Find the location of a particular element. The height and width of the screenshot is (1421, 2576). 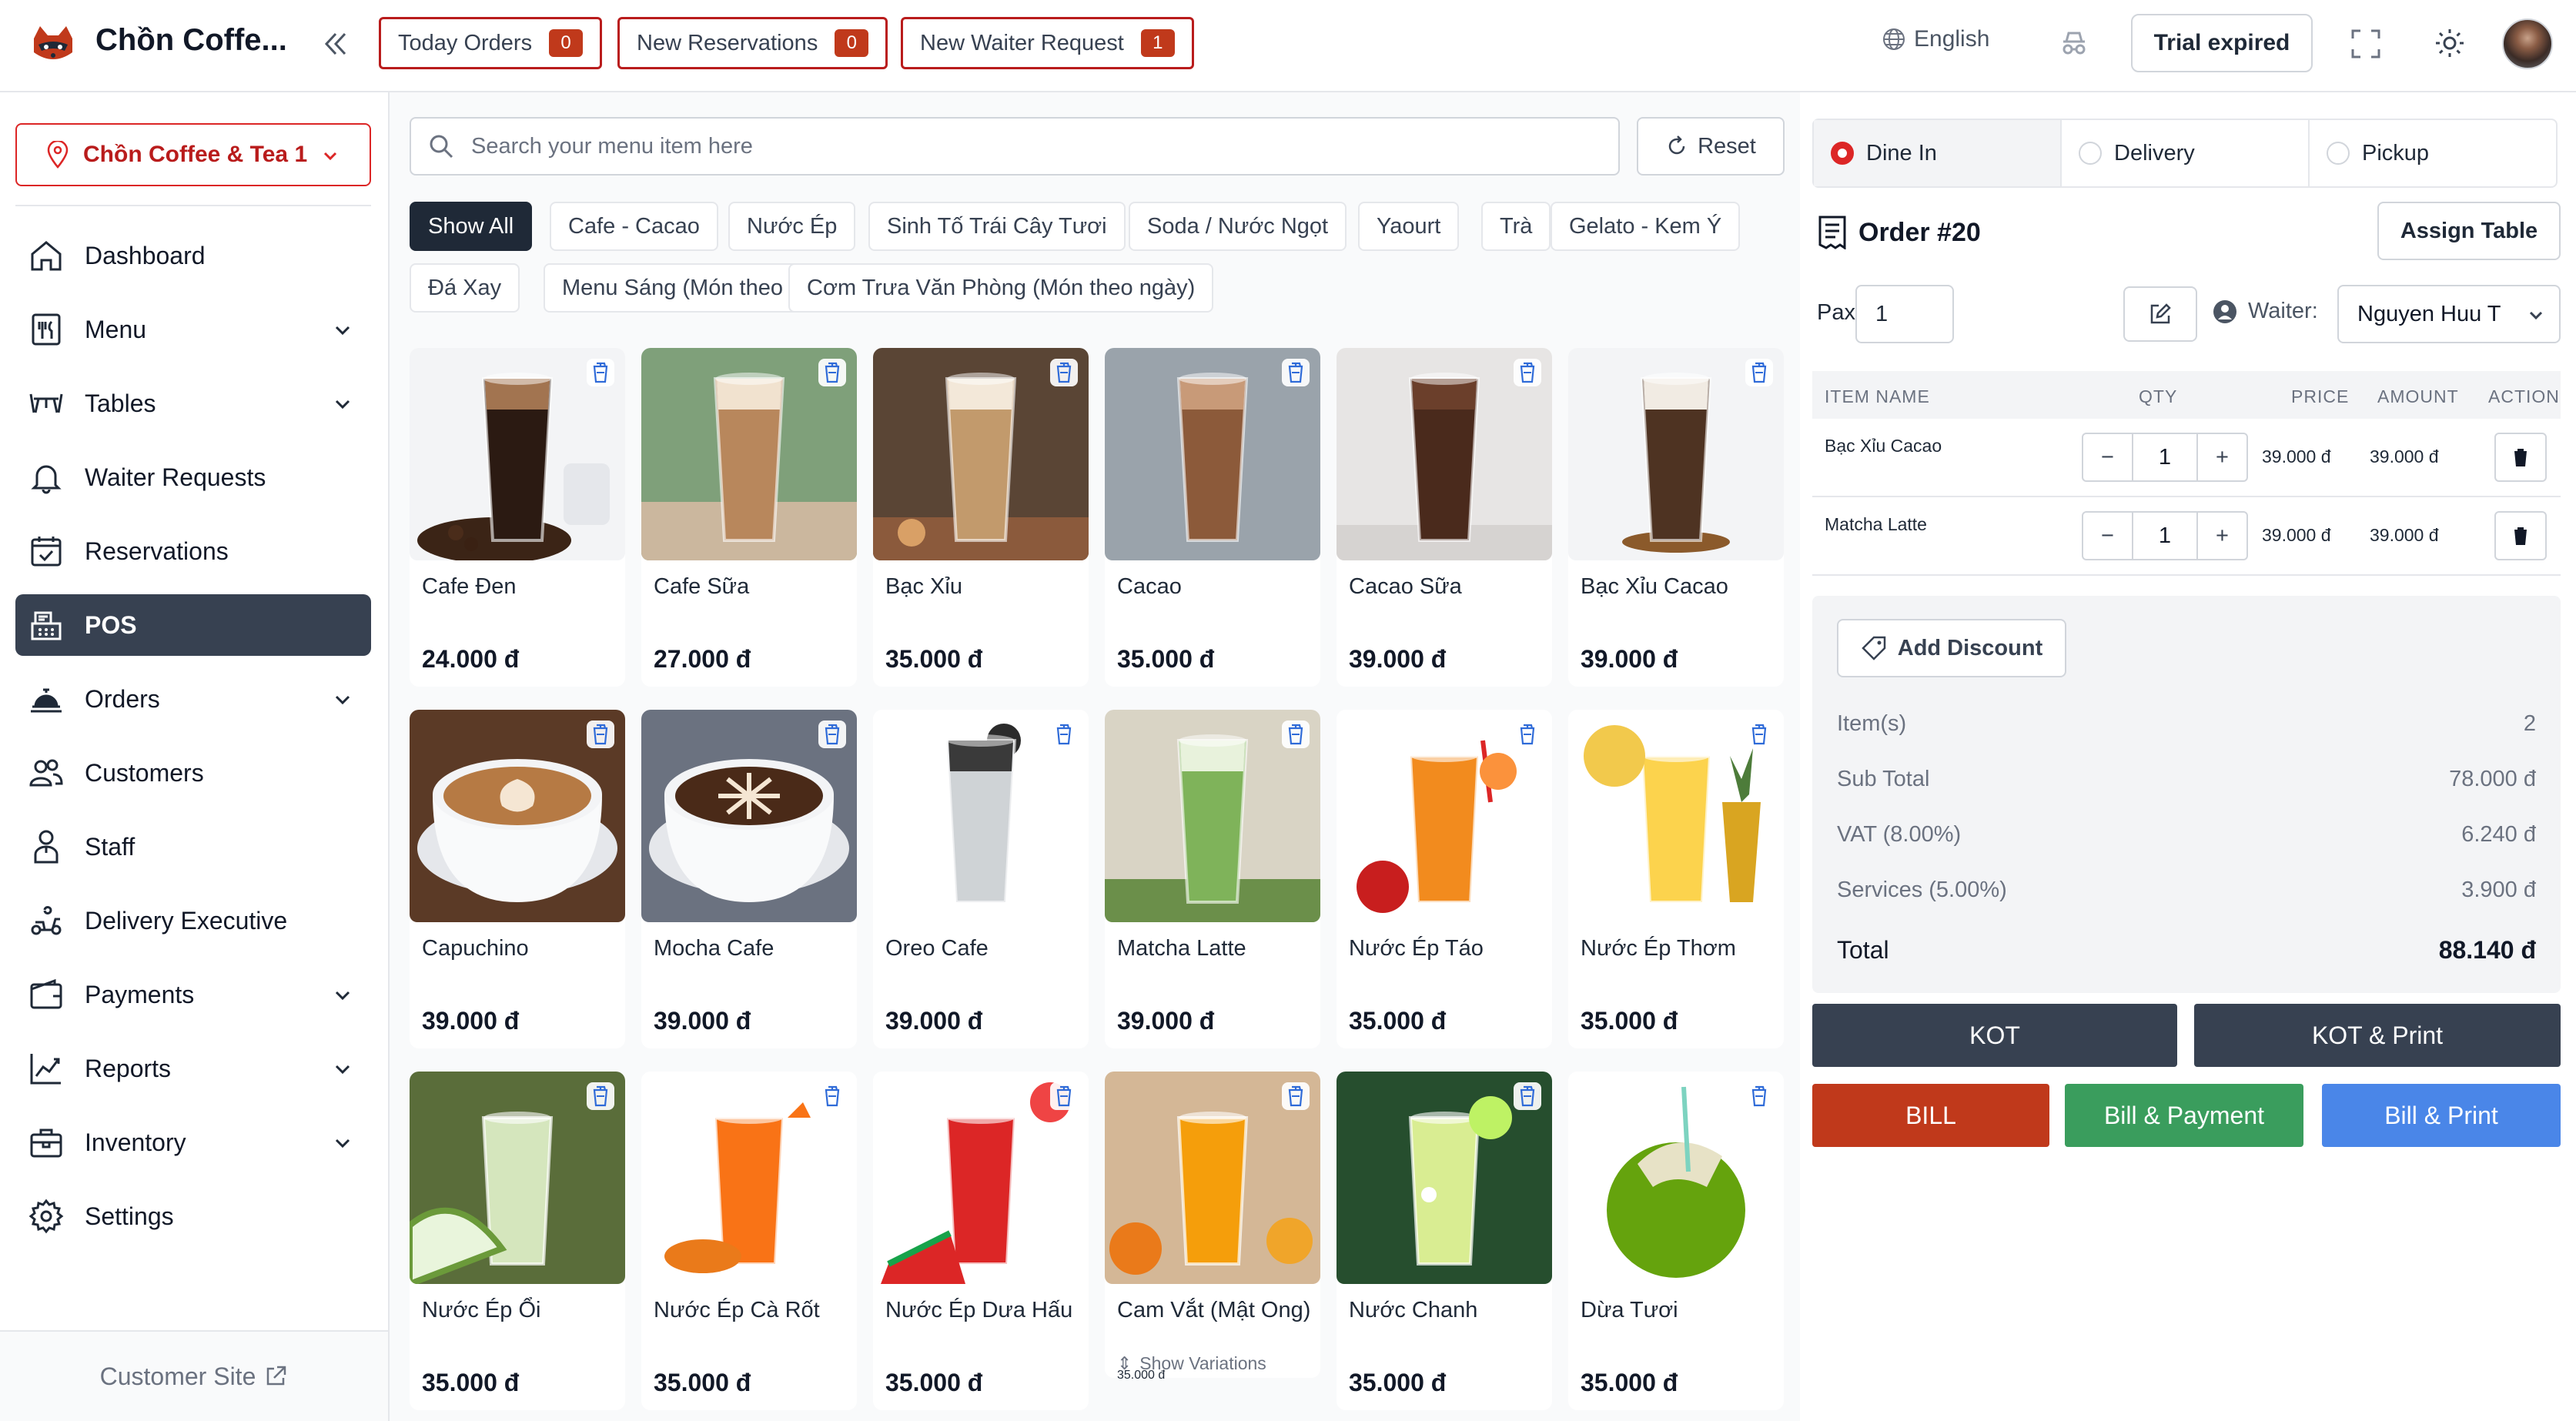

menu-item-card: Oreo Cafe 39.000 đ is located at coordinates (981, 879).